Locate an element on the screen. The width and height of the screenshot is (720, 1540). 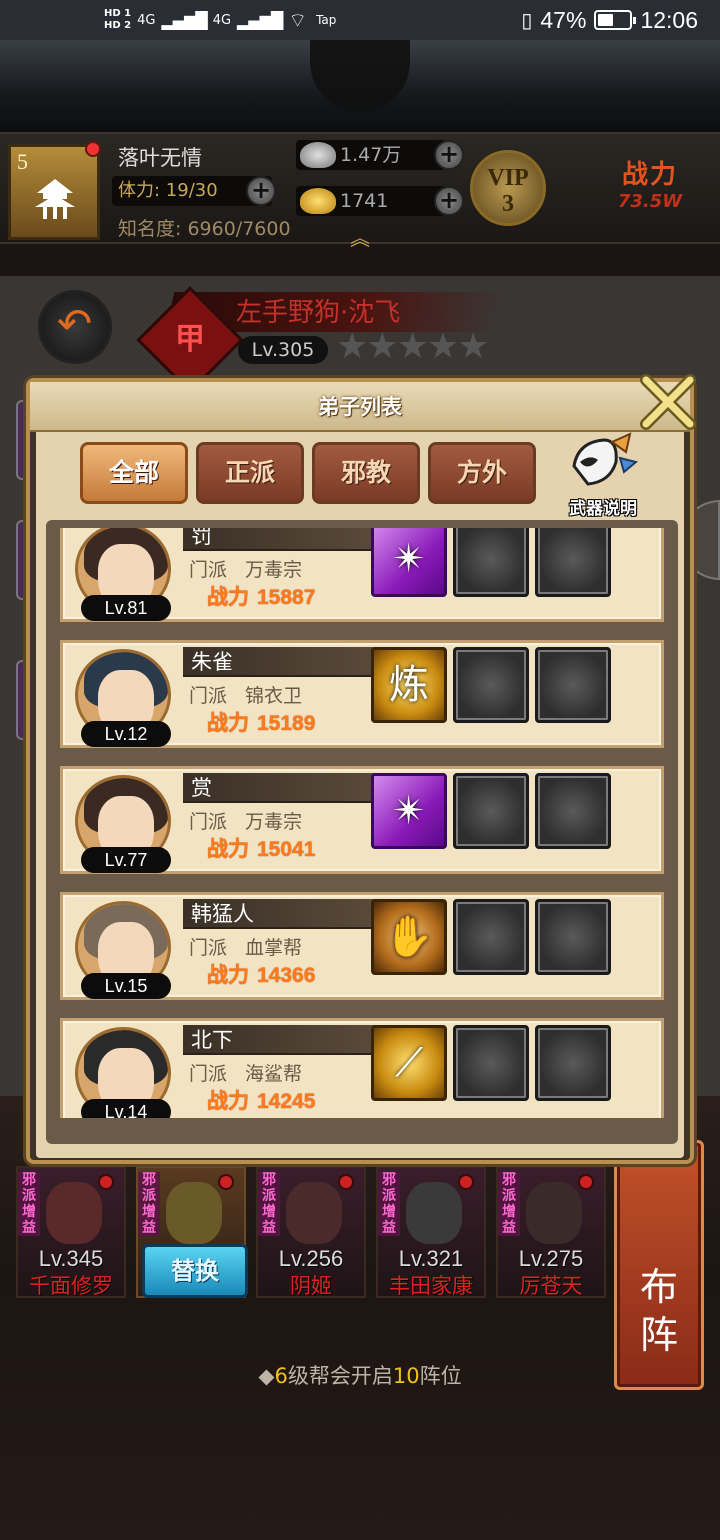
tab-evil: 邪教 is located at coordinates (366, 473).